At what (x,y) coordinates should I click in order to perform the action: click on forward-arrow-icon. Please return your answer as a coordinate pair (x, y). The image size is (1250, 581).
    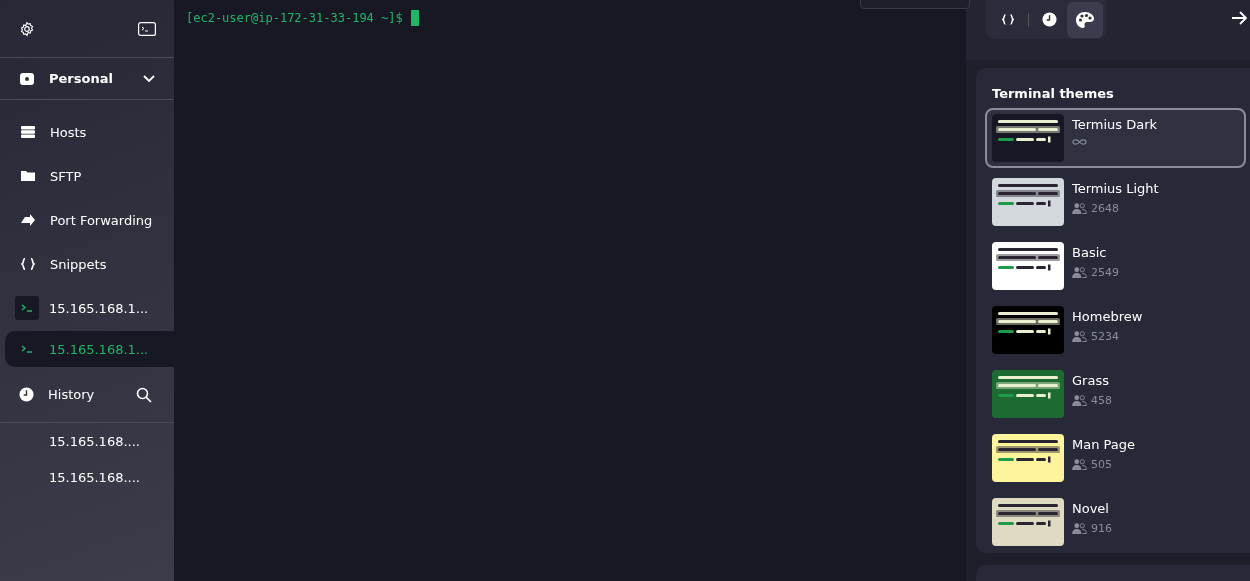
    Looking at the image, I should click on (28, 220).